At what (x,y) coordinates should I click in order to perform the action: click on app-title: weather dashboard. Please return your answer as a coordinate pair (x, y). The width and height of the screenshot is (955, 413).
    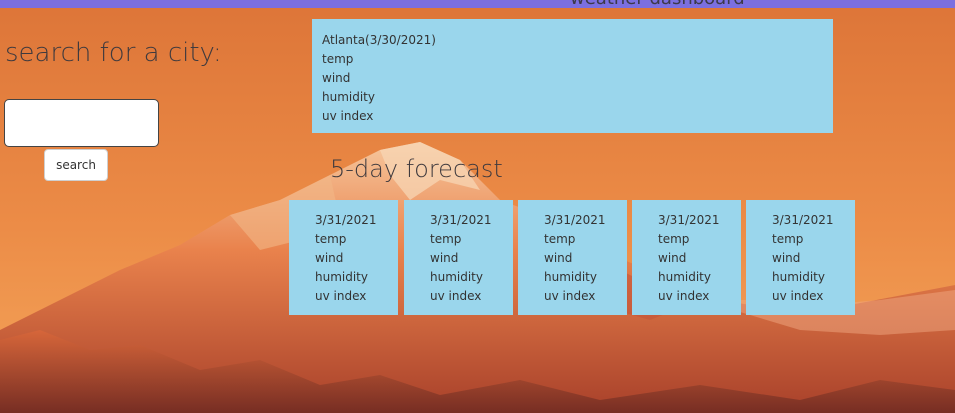
    Looking at the image, I should click on (657, 4).